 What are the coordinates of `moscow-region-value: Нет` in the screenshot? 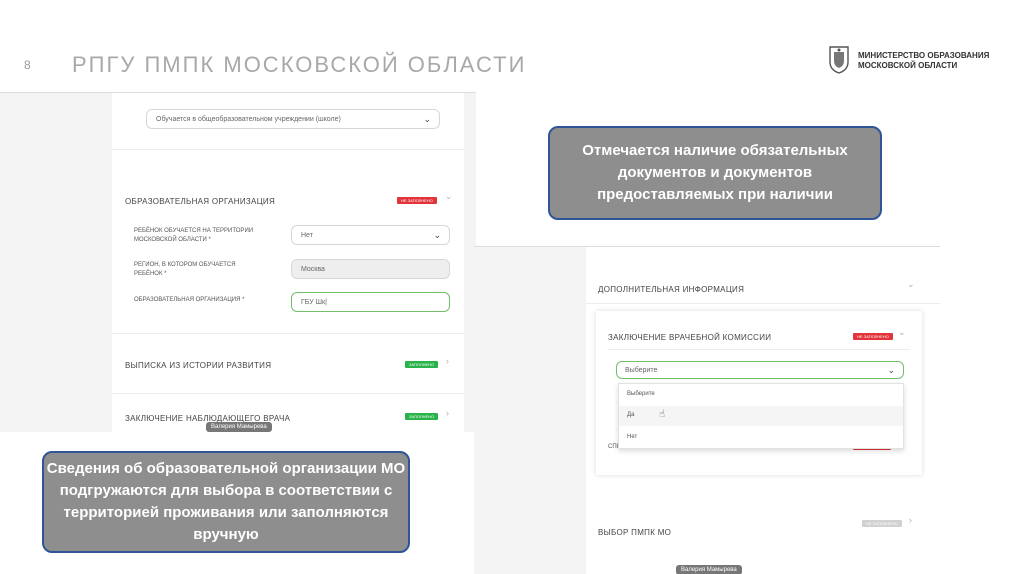 It's located at (307, 235).